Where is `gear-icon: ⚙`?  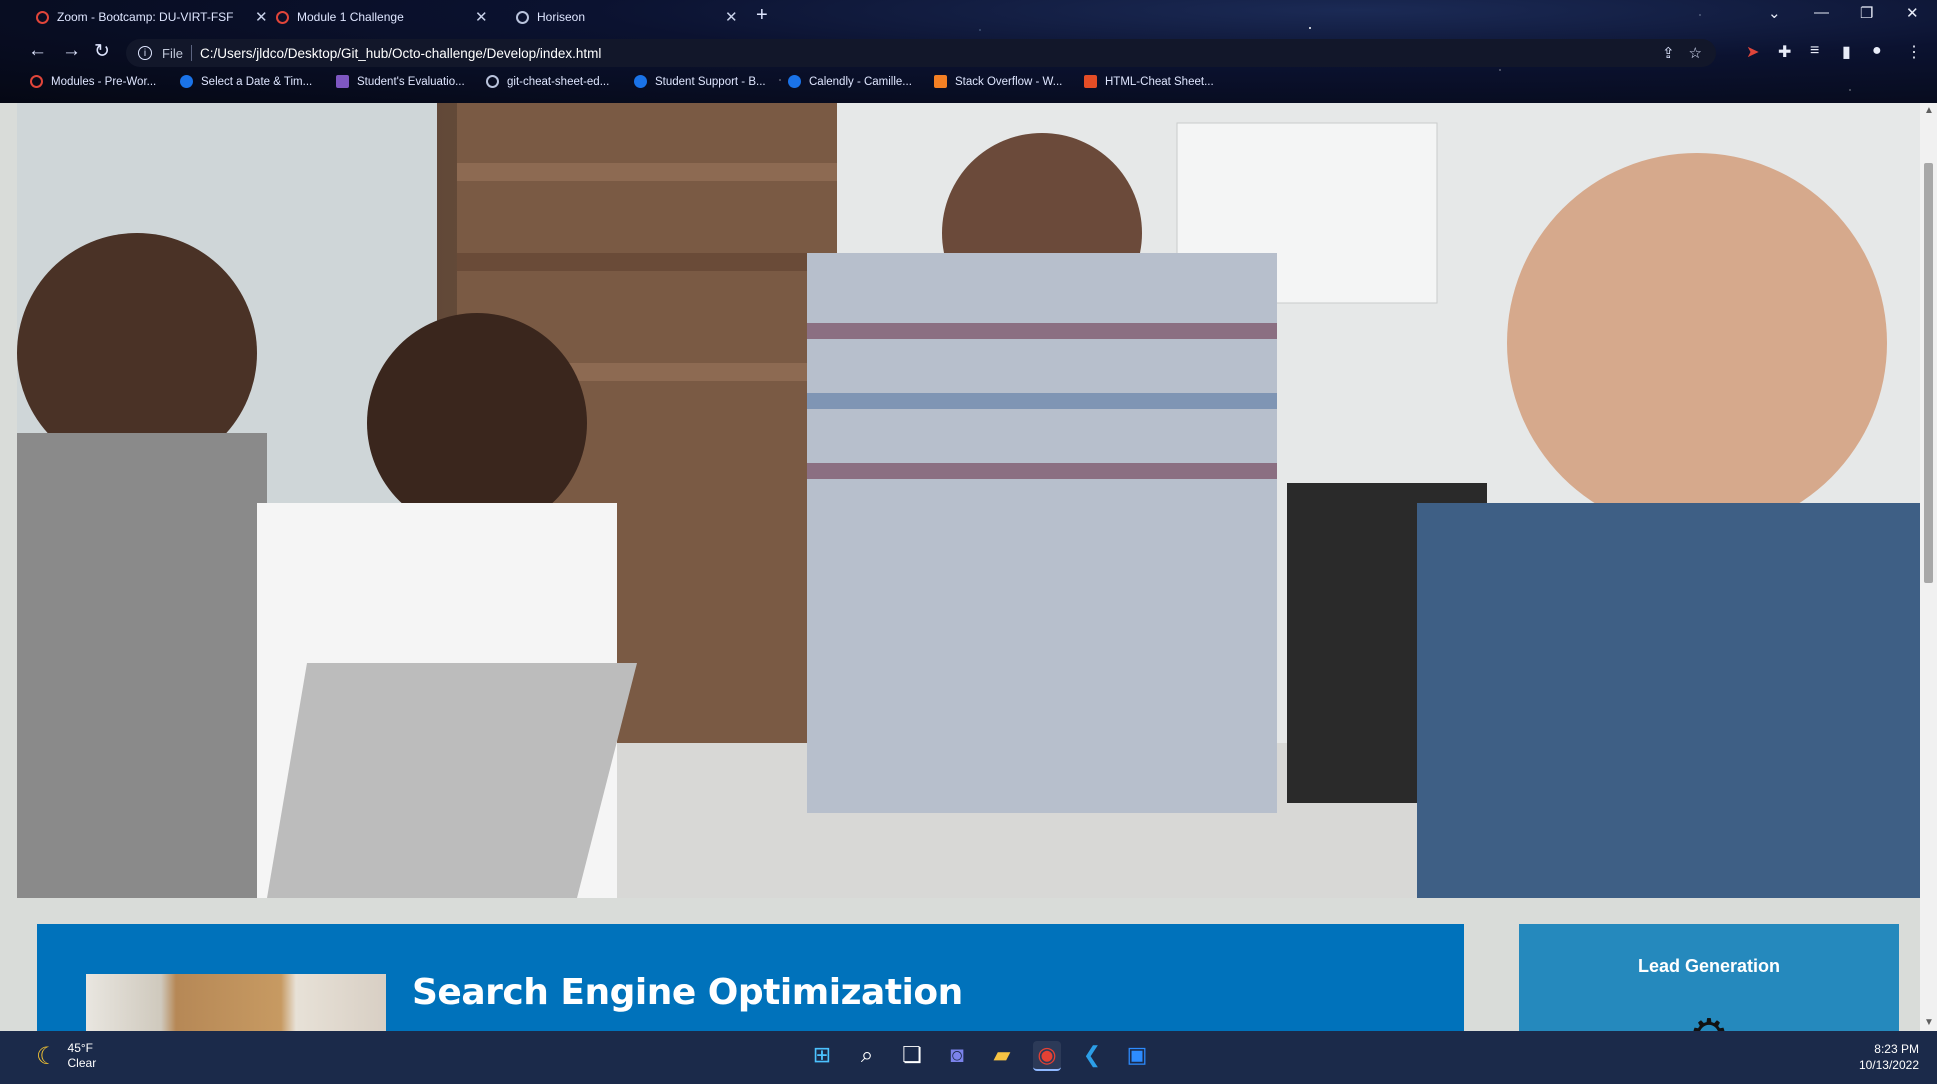 gear-icon: ⚙ is located at coordinates (1709, 1023).